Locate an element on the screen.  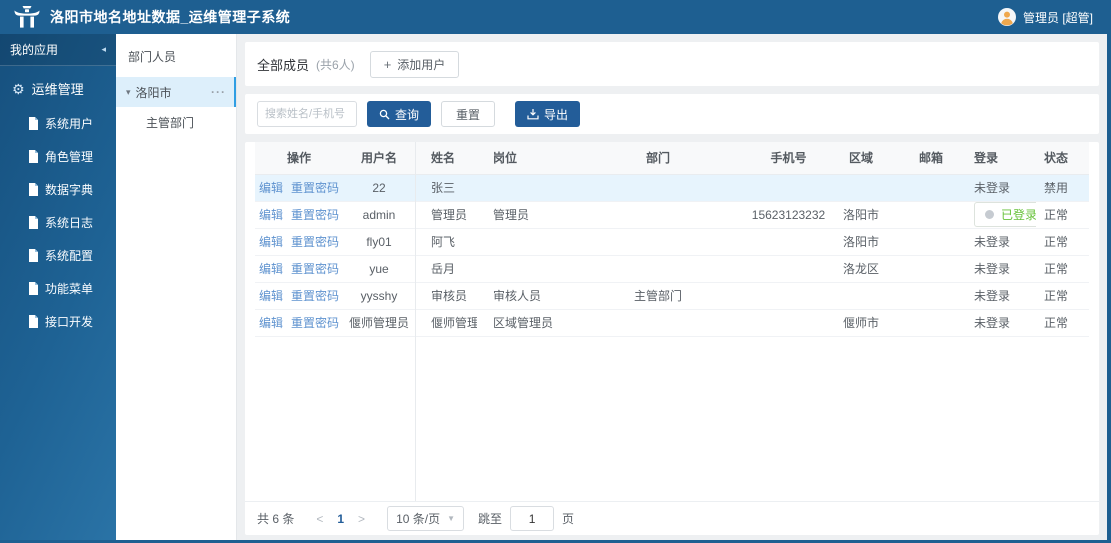
sidebar-item-label: 数据字典 is located at coordinates (69, 190).